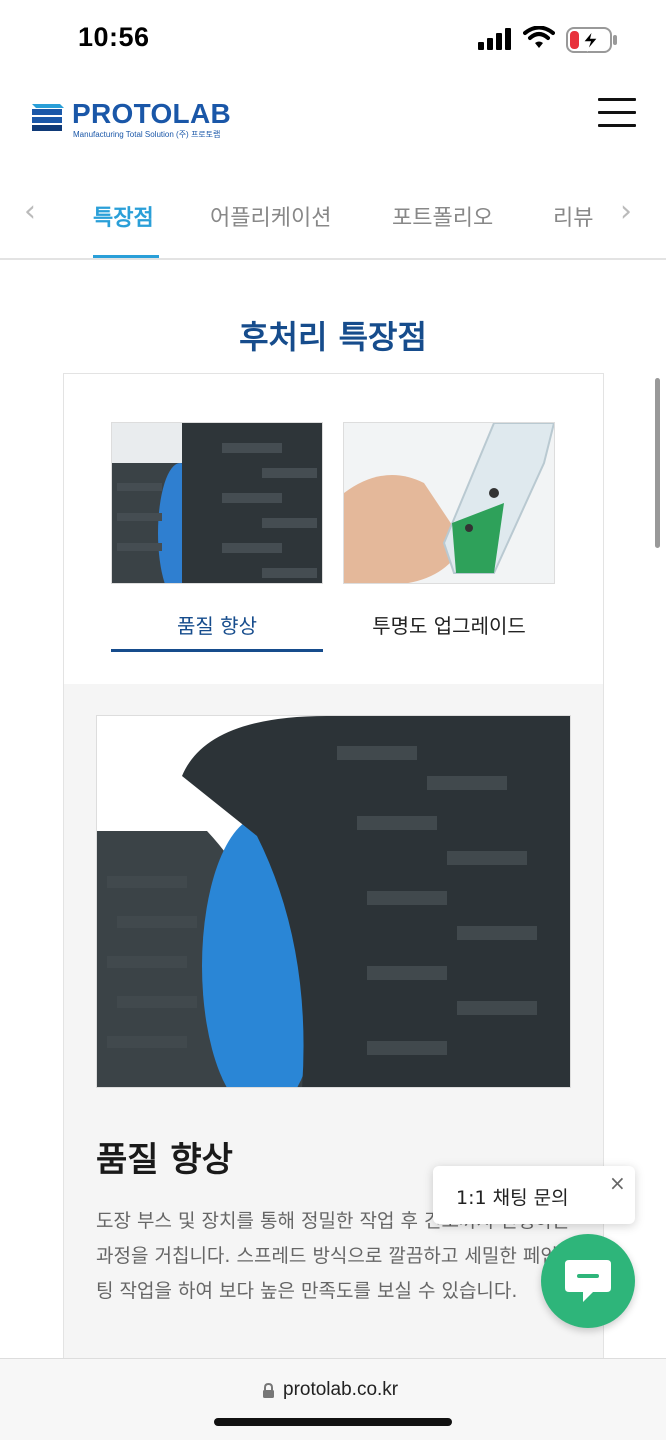  Describe the element at coordinates (151, 113) in the screenshot. I see `logo-name: PROTOLAB` at that location.